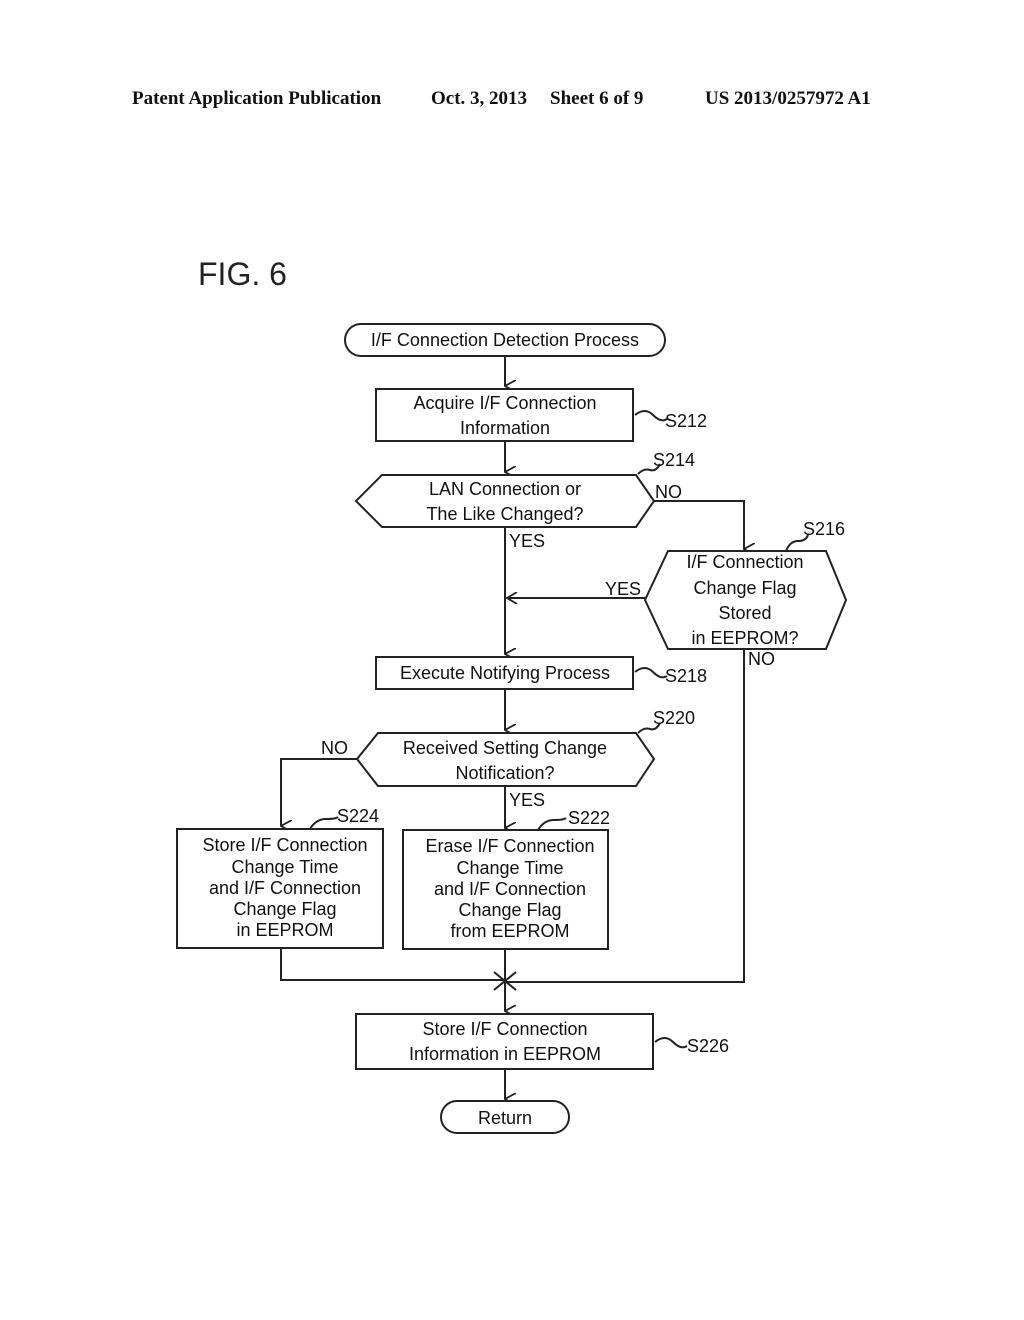 The image size is (1024, 1320). I want to click on decision-s220: Received Setting Change Notification?, so click(505, 759).